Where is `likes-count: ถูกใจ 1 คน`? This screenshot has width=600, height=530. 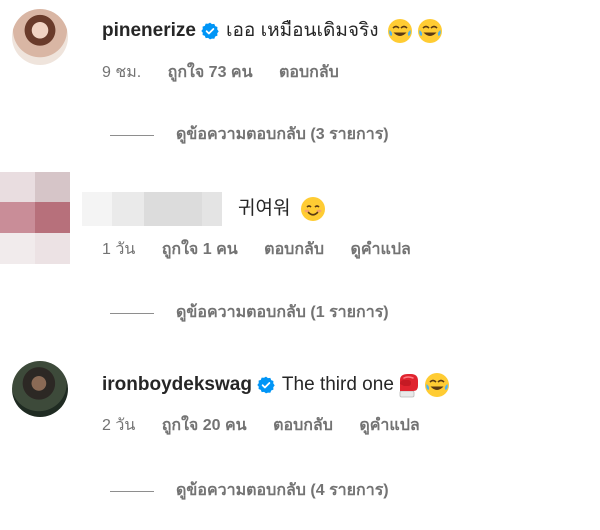 likes-count: ถูกใจ 1 คน is located at coordinates (200, 250).